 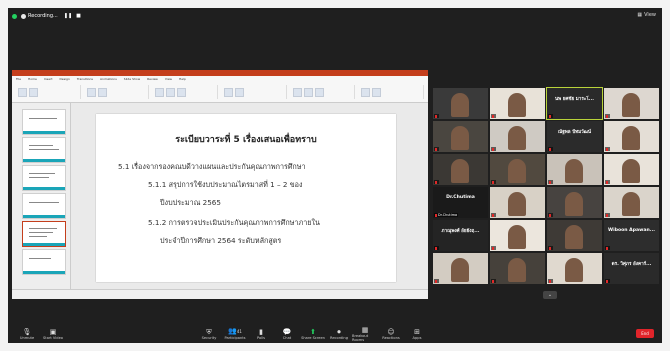 I want to click on ribbon-tab: File, so click(x=18, y=79).